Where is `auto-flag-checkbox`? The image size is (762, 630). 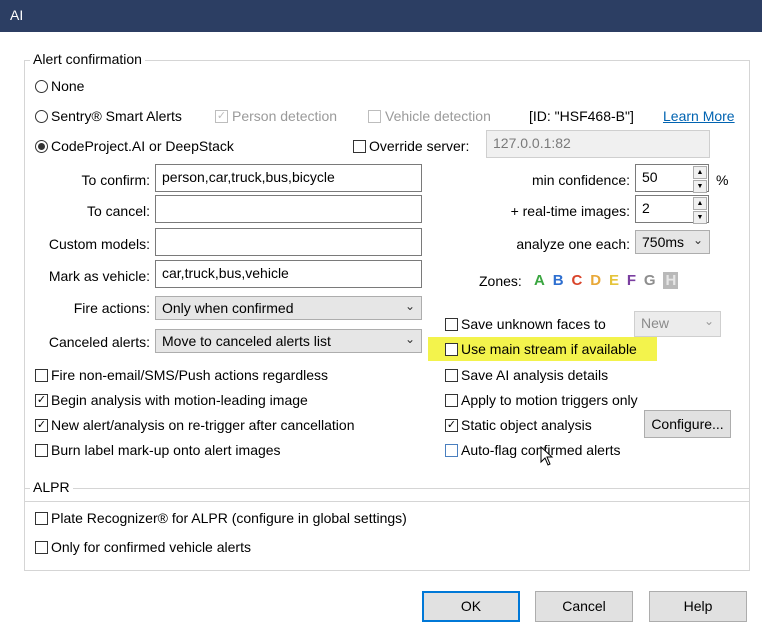
auto-flag-checkbox is located at coordinates (451, 450).